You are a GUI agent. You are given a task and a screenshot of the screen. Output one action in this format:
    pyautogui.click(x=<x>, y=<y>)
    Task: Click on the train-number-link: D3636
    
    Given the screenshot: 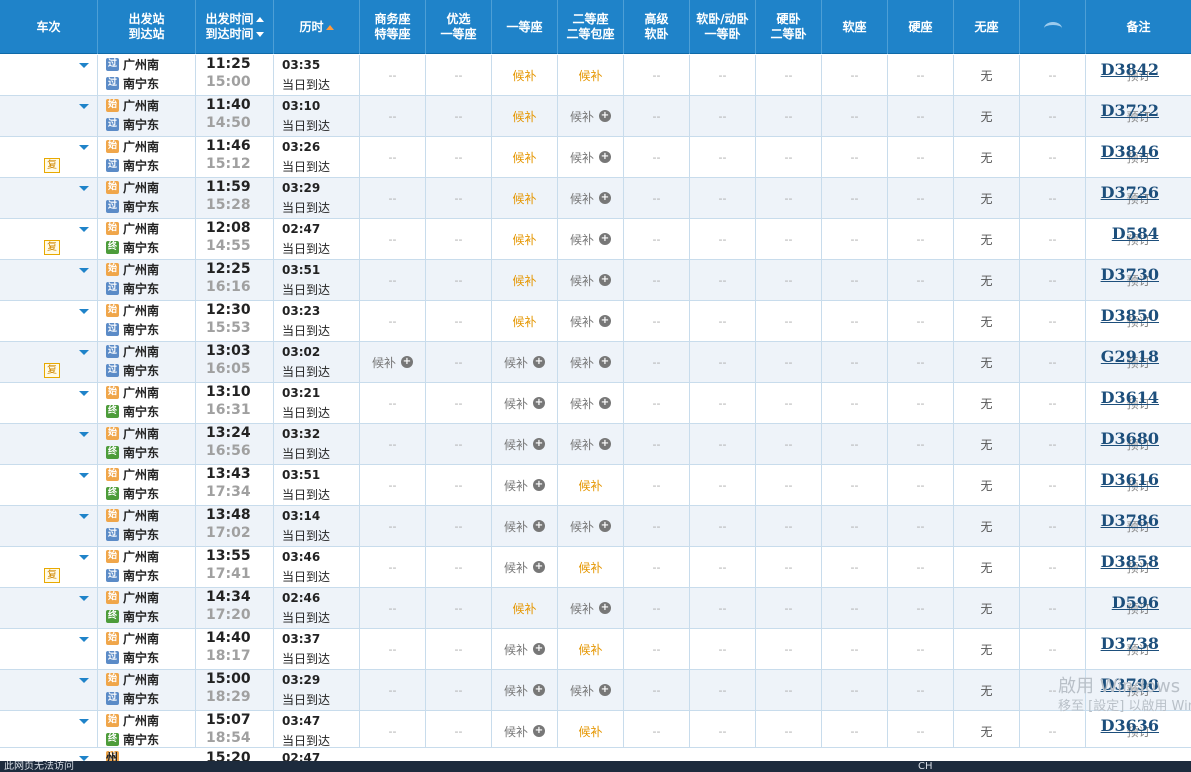 What is the action you would take?
    pyautogui.click(x=1130, y=725)
    